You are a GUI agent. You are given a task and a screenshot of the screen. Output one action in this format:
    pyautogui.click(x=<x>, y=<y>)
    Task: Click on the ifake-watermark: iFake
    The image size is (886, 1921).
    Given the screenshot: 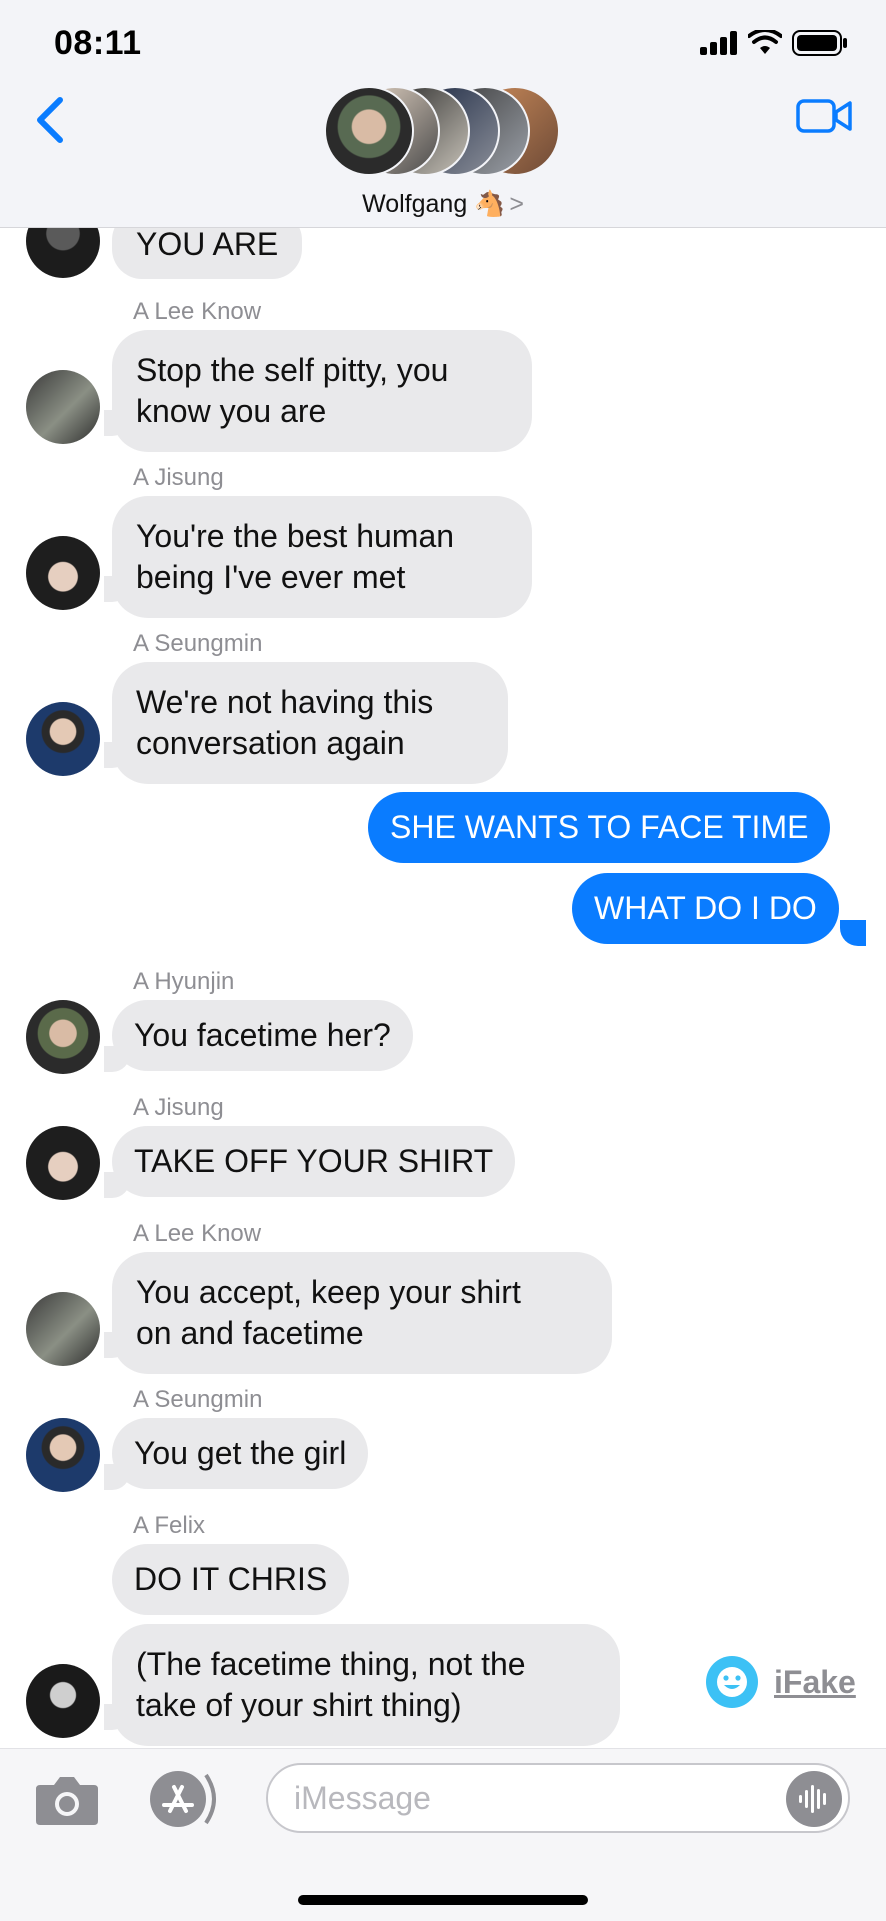 What is the action you would take?
    pyautogui.click(x=781, y=1682)
    